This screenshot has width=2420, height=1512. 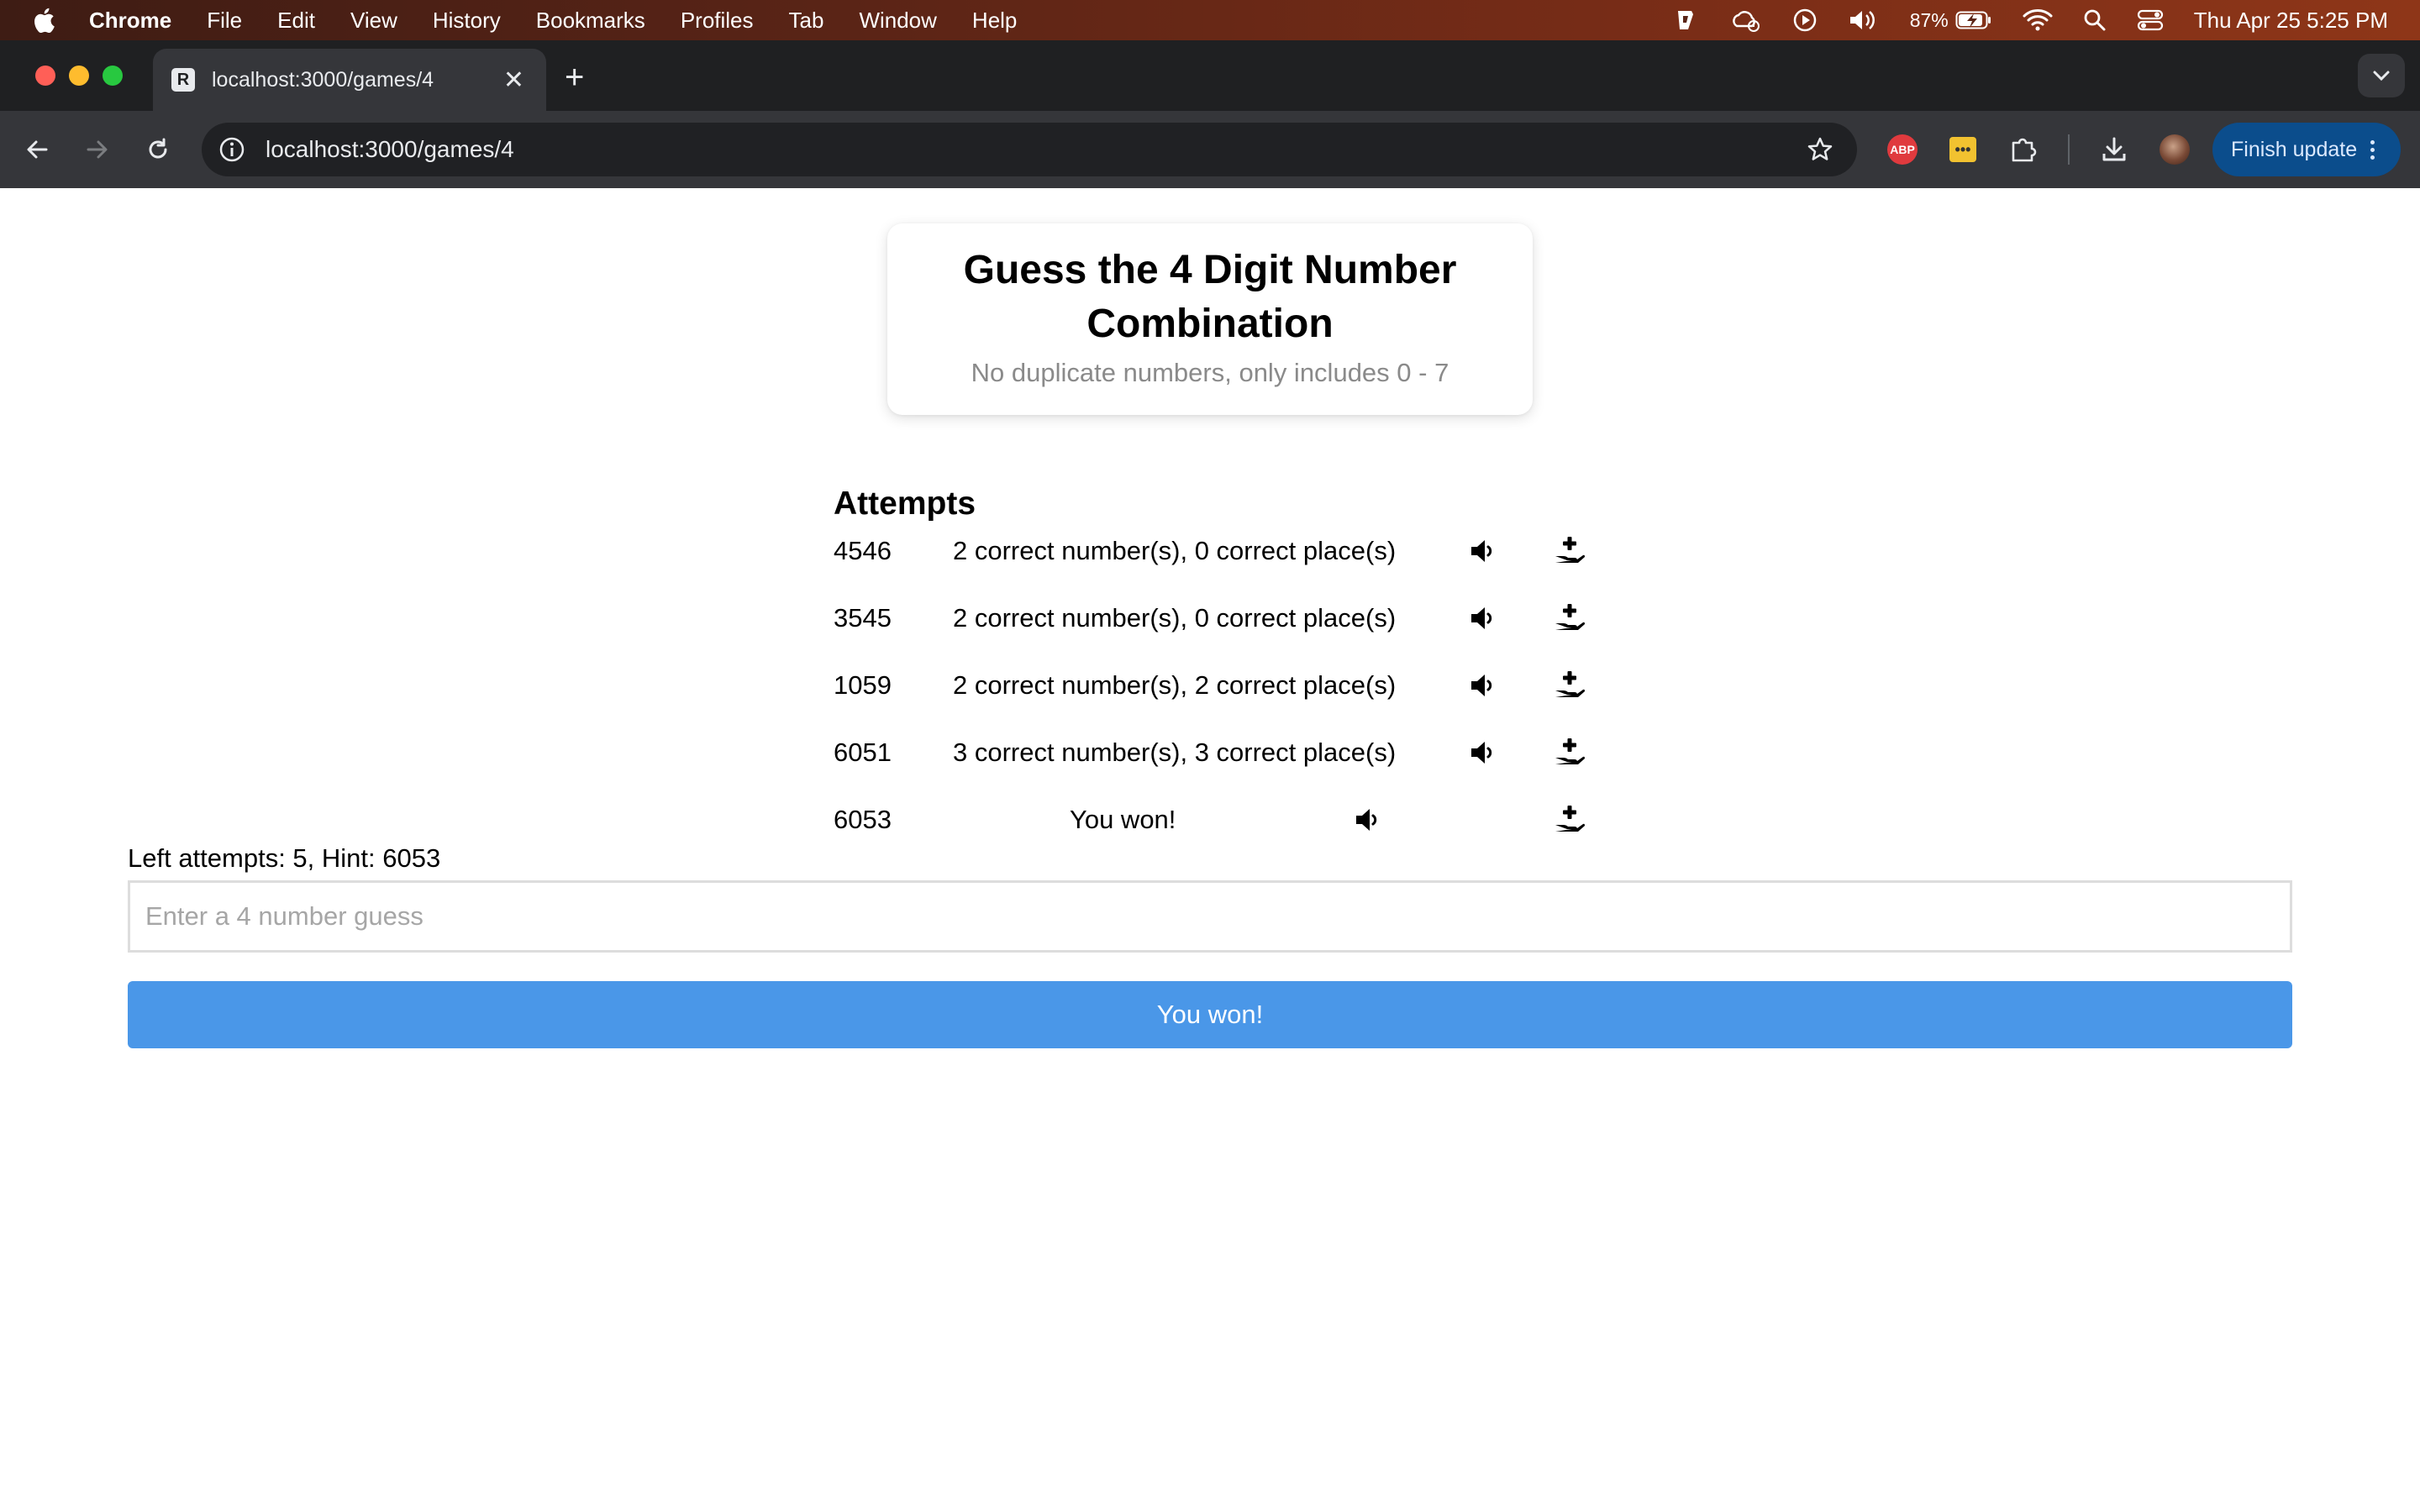 I want to click on forward-arrow-icon, so click(x=97, y=149).